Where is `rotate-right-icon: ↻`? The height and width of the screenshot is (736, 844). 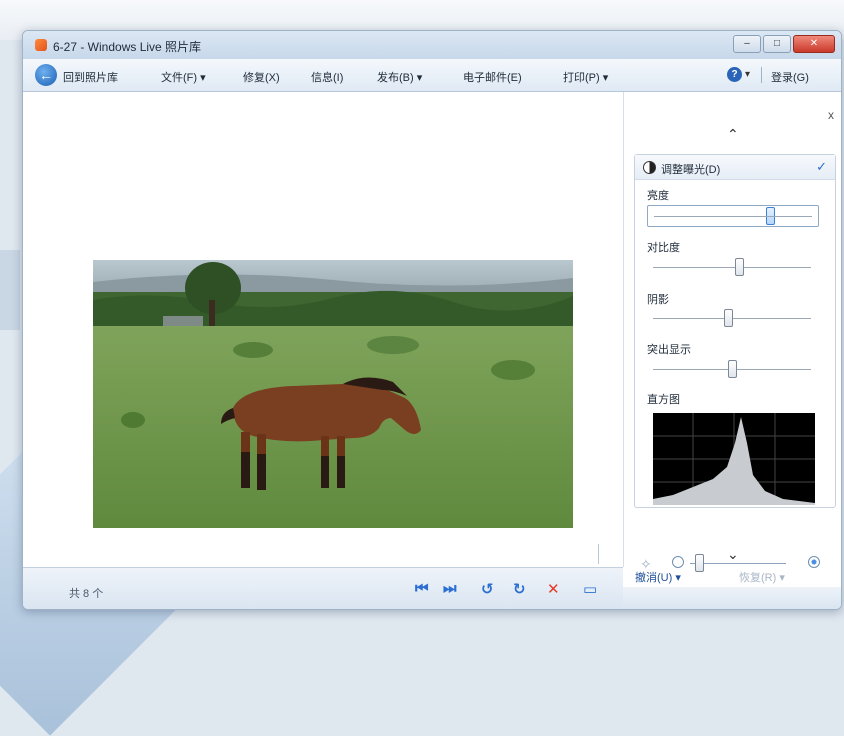 rotate-right-icon: ↻ is located at coordinates (519, 589).